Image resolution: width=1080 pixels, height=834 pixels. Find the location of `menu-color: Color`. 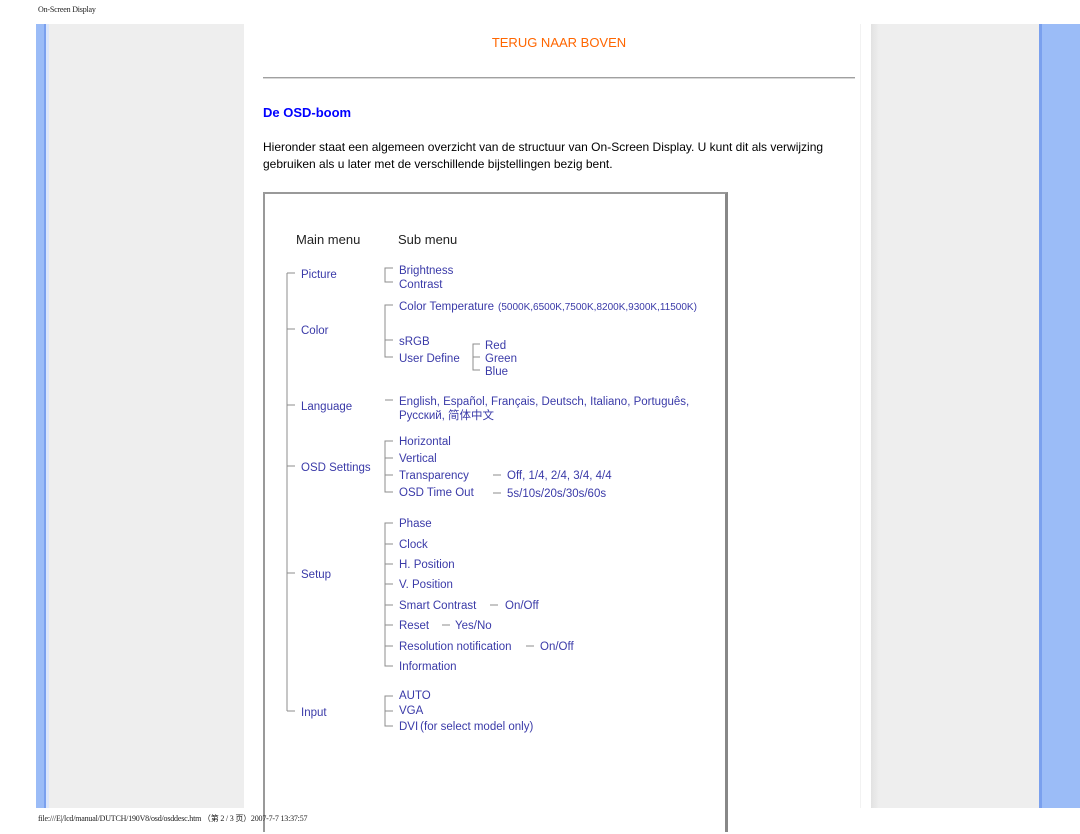

menu-color: Color is located at coordinates (315, 331).